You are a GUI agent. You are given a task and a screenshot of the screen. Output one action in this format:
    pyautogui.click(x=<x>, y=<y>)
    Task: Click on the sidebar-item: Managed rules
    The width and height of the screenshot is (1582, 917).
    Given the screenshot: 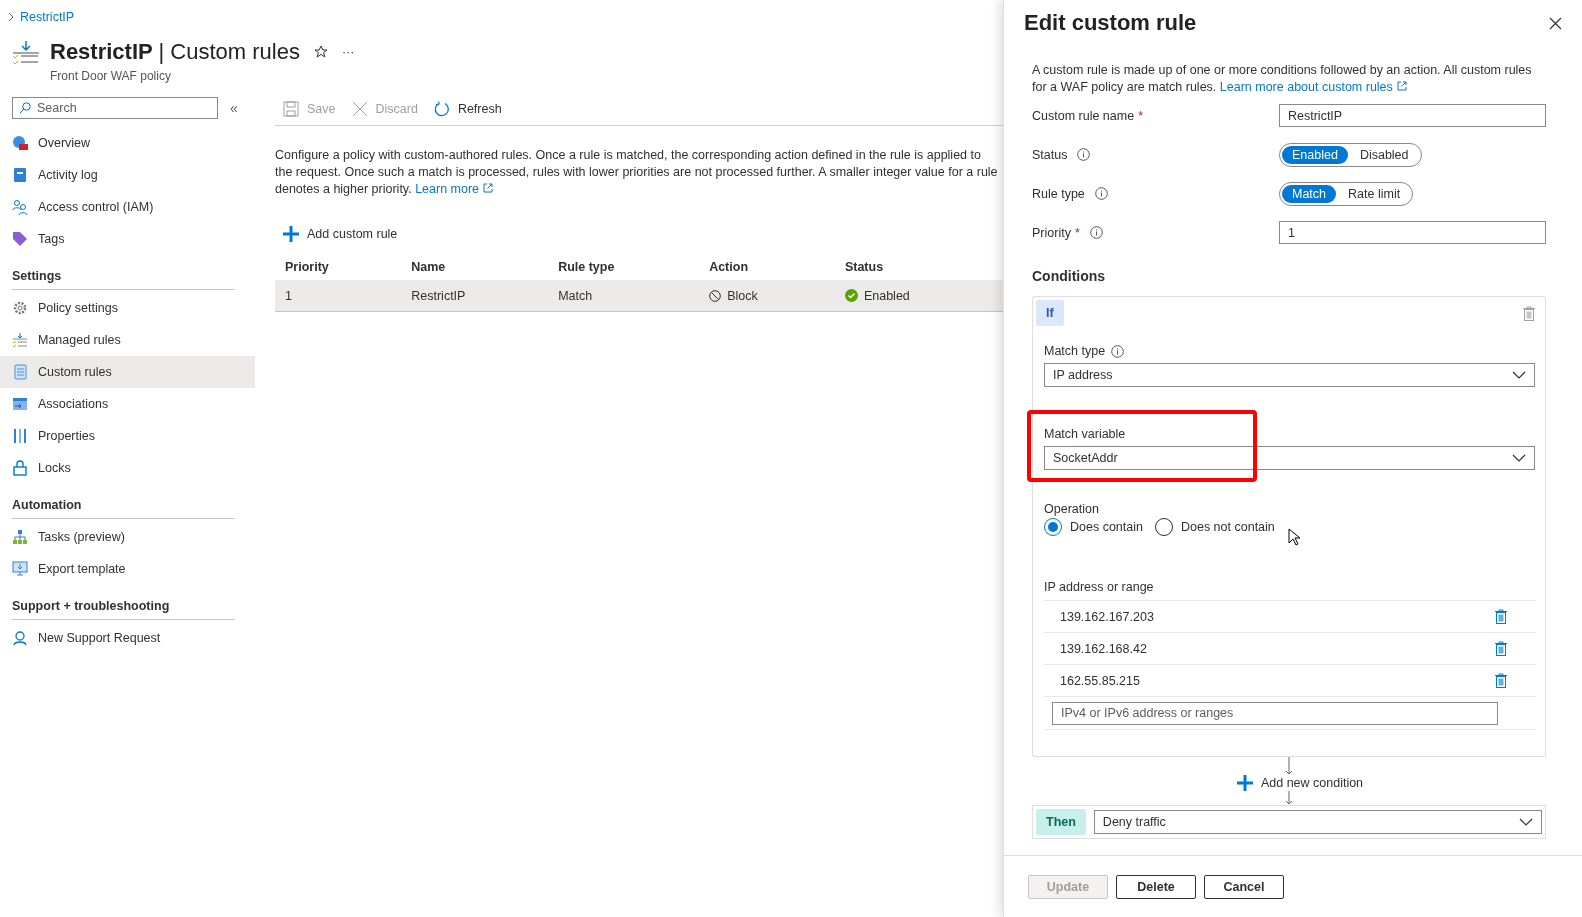 What is the action you would take?
    pyautogui.click(x=127, y=340)
    